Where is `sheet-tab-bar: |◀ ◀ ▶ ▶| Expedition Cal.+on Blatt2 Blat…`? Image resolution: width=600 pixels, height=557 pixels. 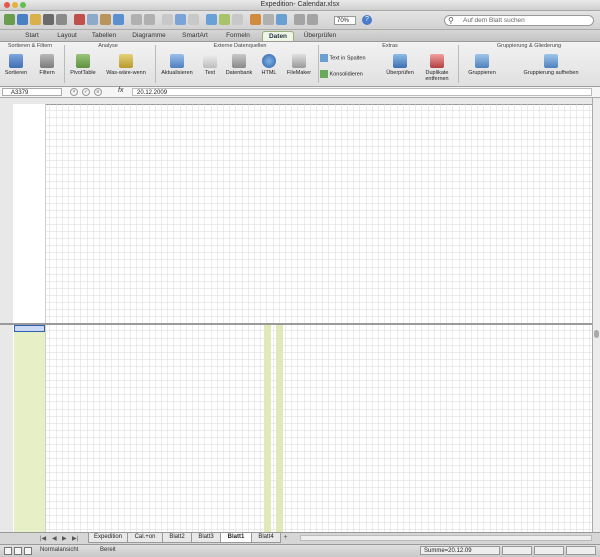
sheet-tab-bar: |◀ ◀ ▶ ▶| Expedition Cal.+on Blatt2 Blat… is located at coordinates (300, 538).